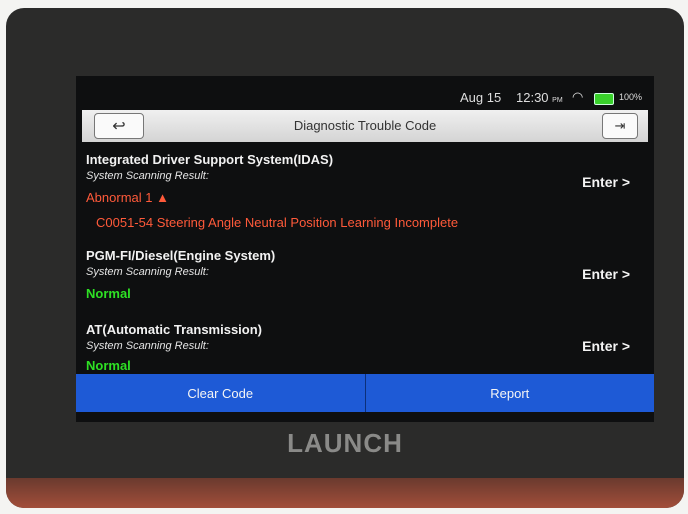 This screenshot has width=688, height=514. I want to click on action-bar: Clear Code Report, so click(365, 394).